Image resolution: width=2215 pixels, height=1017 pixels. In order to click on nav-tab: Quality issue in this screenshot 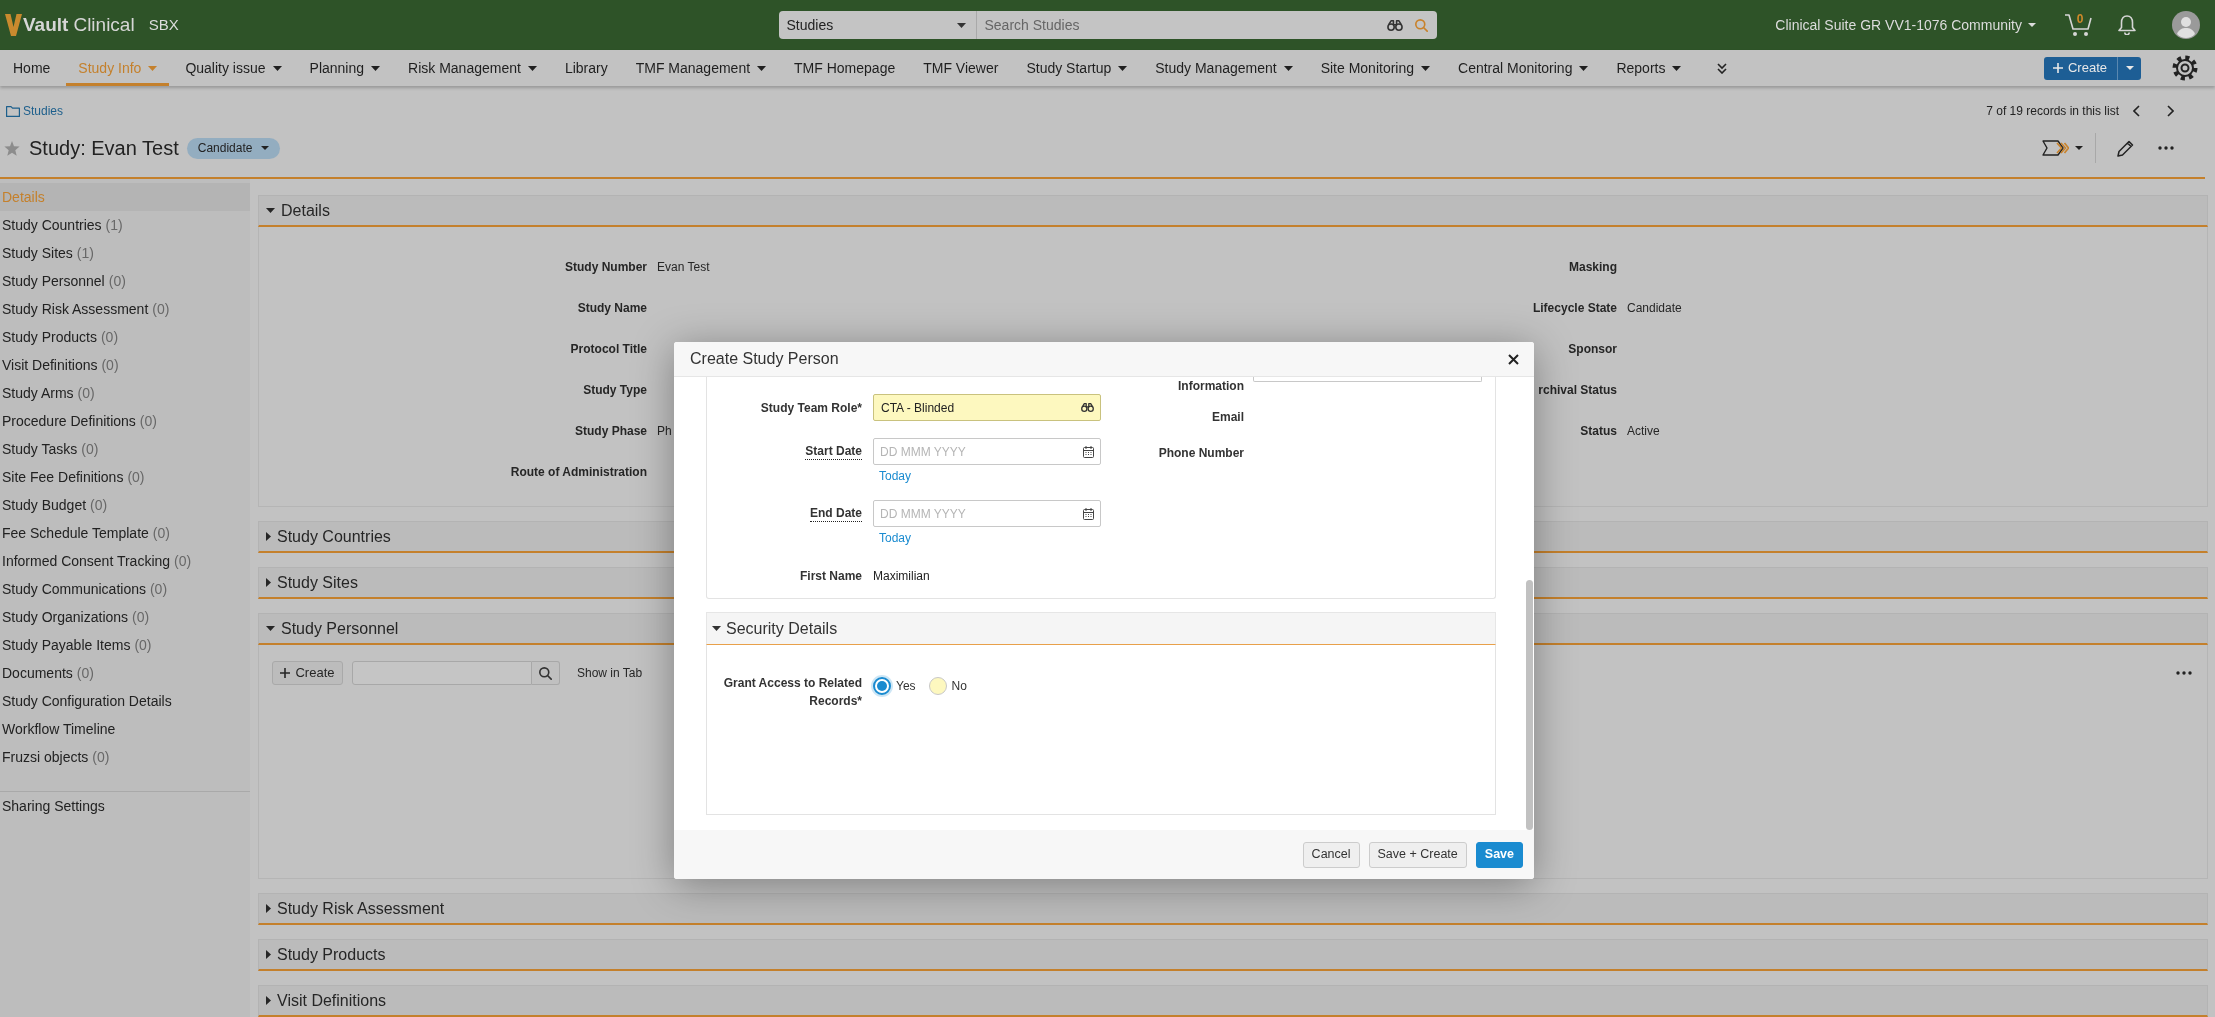, I will do `click(233, 68)`.